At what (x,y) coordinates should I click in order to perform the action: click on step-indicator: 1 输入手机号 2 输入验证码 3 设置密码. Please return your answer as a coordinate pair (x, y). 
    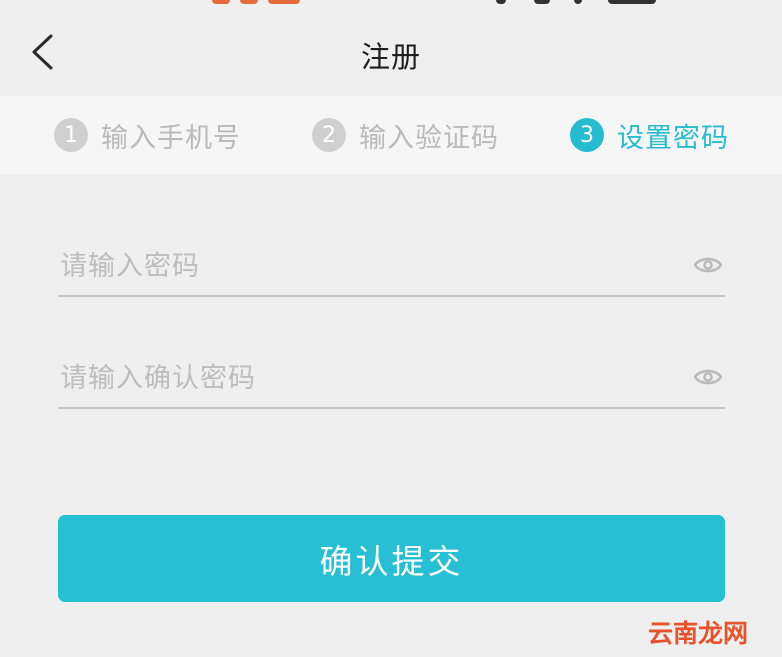
    Looking at the image, I should click on (391, 135).